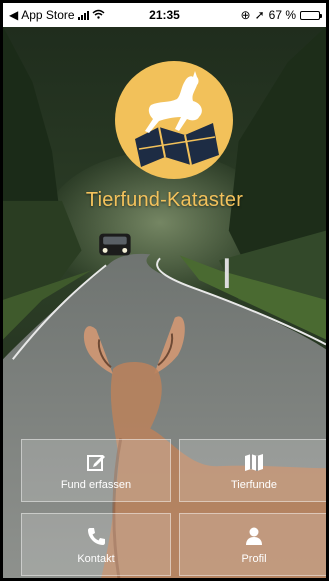  I want to click on map-icon, so click(254, 462).